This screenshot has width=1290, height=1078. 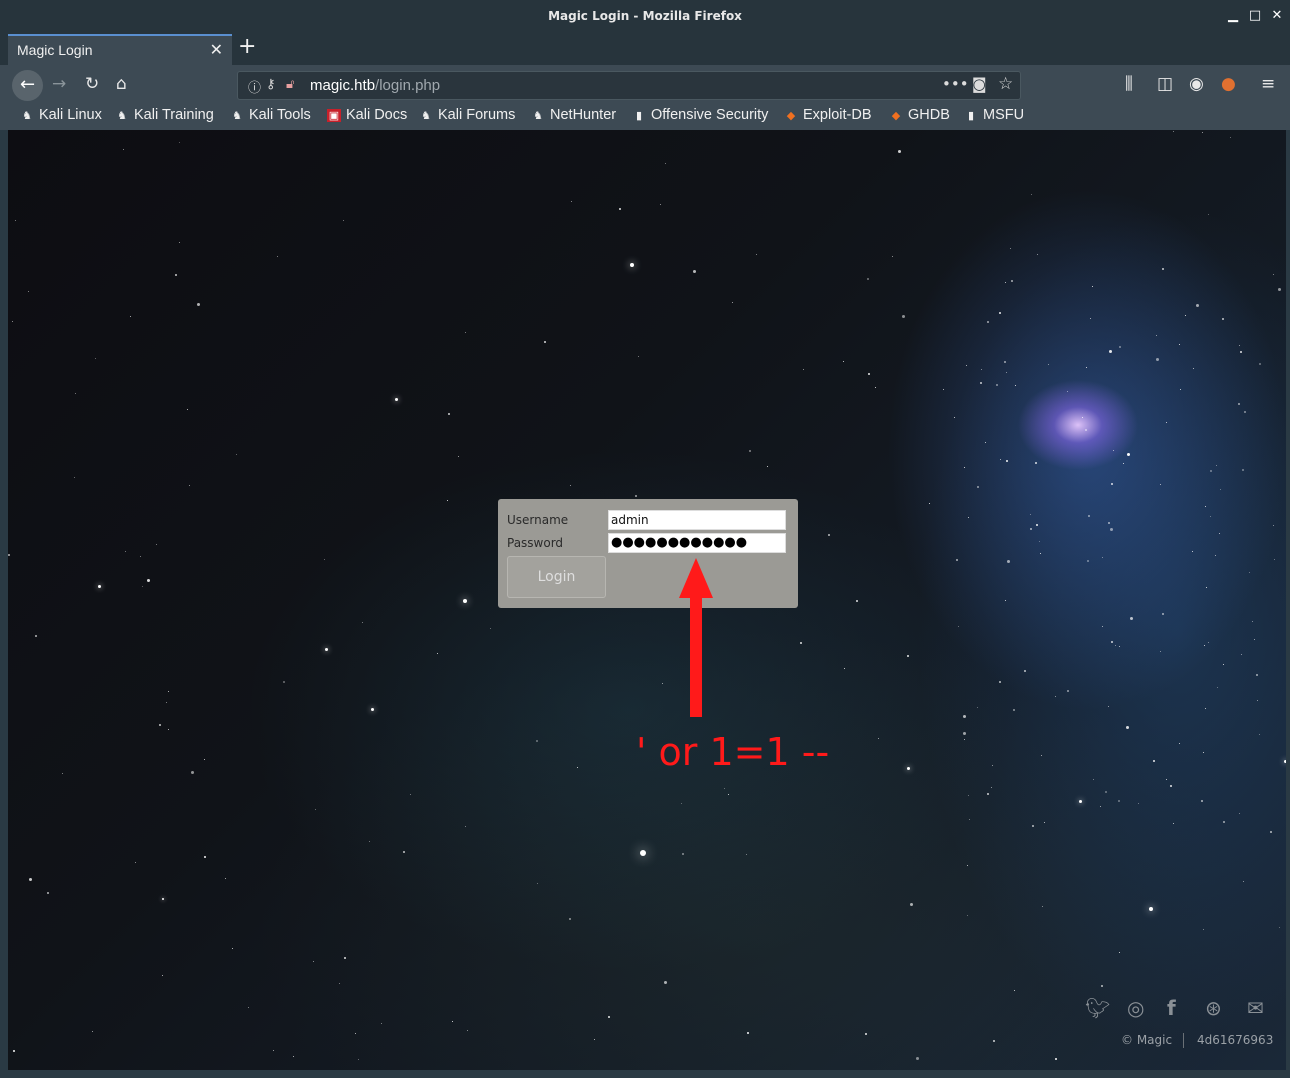 What do you see at coordinates (1129, 84) in the screenshot?
I see `library-icon: ⫼` at bounding box center [1129, 84].